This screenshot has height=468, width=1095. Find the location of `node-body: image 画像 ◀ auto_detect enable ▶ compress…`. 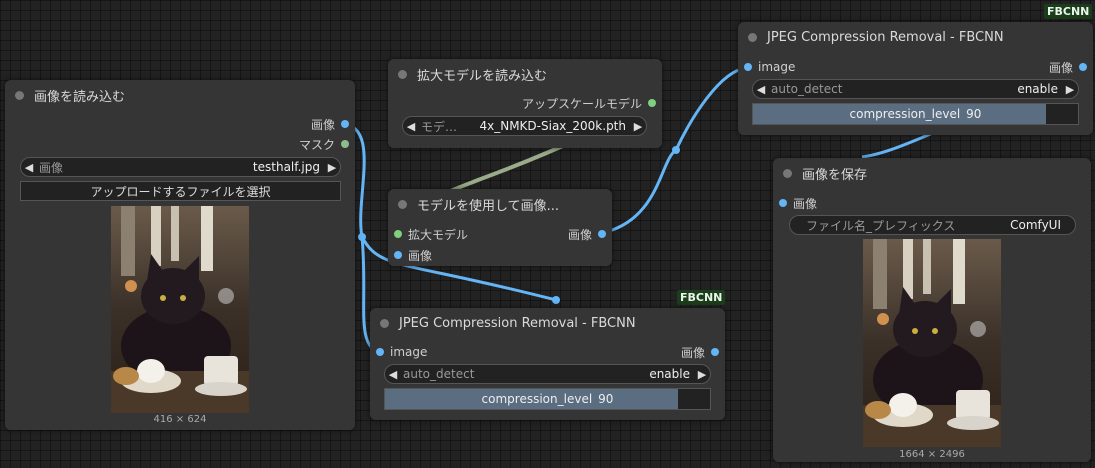

node-body: image 画像 ◀ auto_detect enable ▶ compress… is located at coordinates (915, 93).